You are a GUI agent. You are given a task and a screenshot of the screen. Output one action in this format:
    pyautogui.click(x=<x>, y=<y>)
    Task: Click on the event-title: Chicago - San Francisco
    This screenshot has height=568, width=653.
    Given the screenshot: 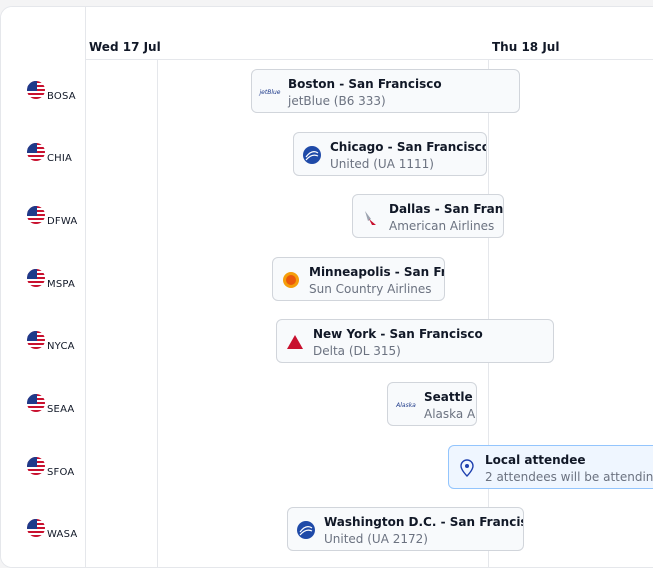 What is the action you would take?
    pyautogui.click(x=408, y=147)
    